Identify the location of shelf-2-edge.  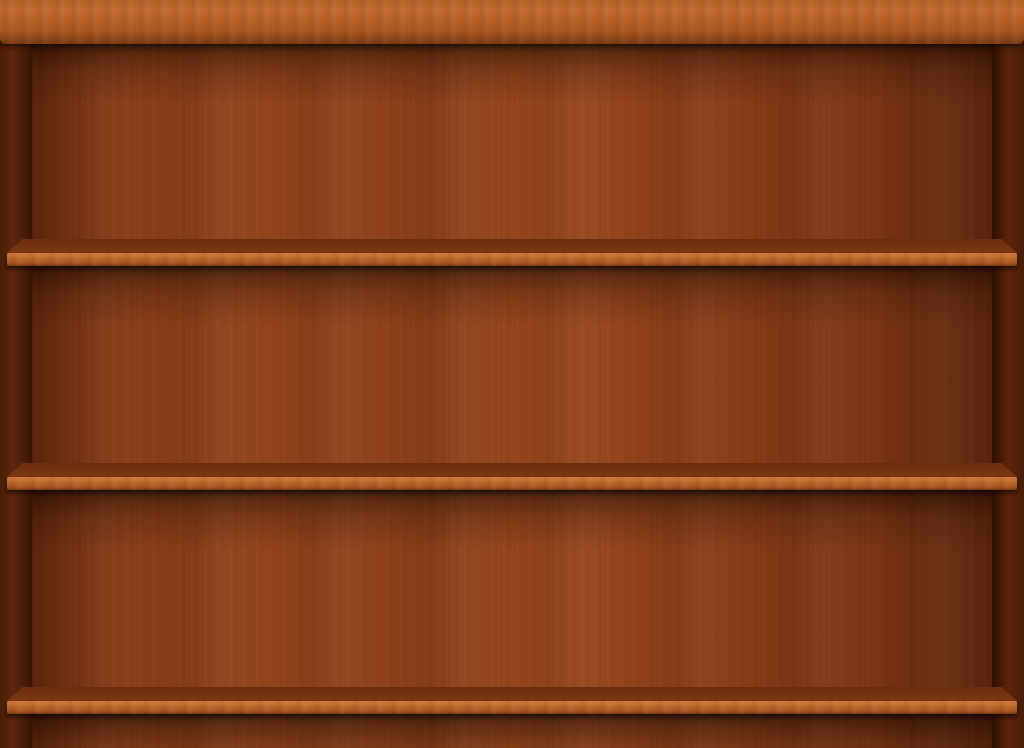
(512, 483).